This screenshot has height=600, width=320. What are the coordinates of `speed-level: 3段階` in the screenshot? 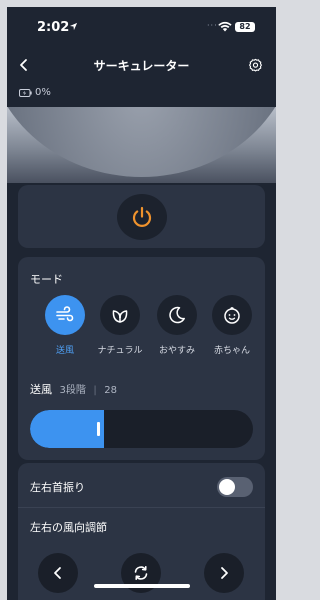 It's located at (72, 390).